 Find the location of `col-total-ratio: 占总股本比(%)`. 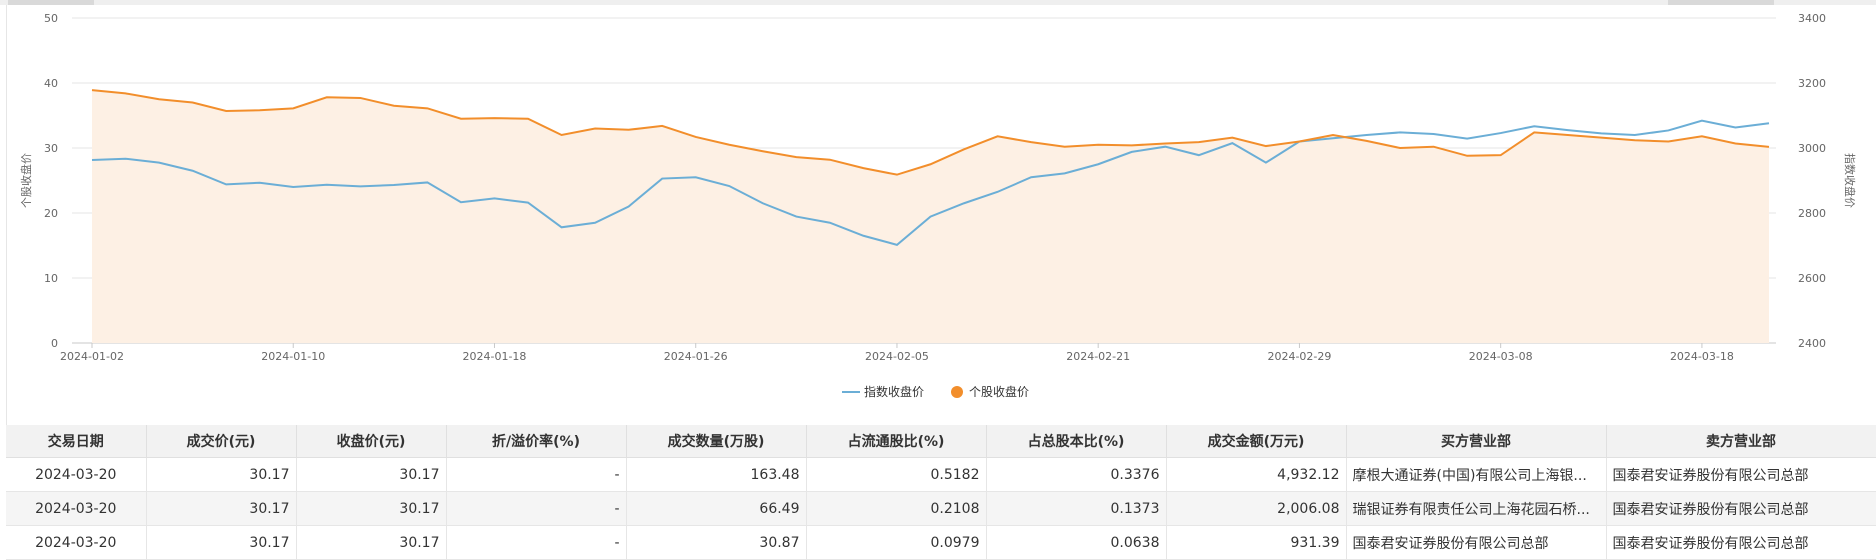

col-total-ratio: 占总股本比(%) is located at coordinates (1076, 441).